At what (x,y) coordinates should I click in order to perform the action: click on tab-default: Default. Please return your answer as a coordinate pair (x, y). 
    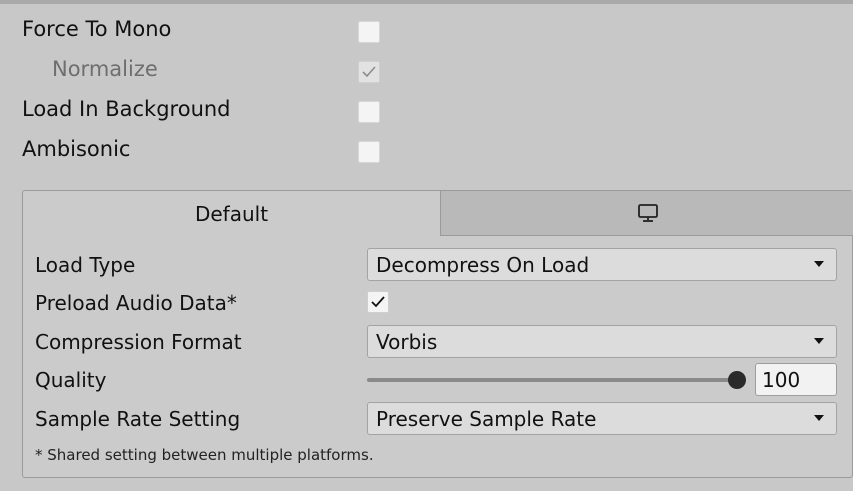
    Looking at the image, I should click on (231, 213).